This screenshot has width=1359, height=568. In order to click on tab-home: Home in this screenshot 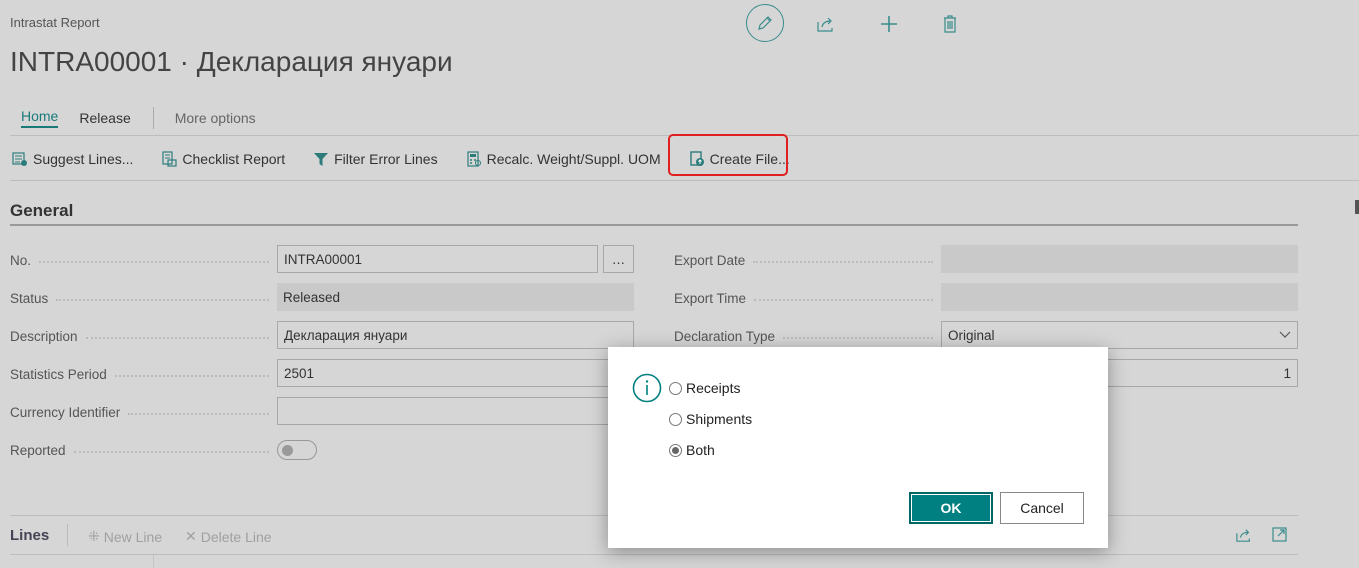, I will do `click(40, 118)`.